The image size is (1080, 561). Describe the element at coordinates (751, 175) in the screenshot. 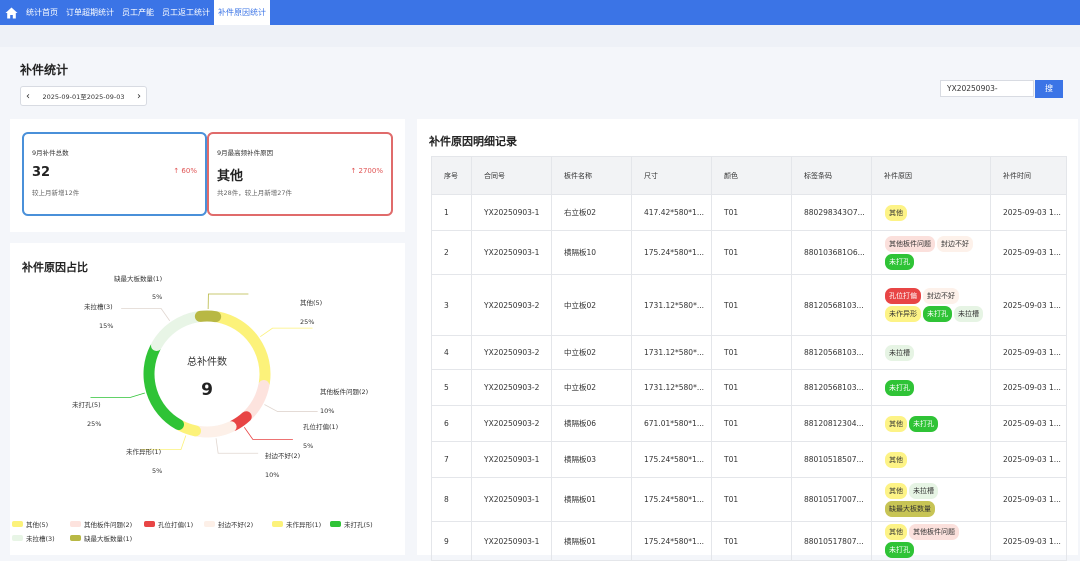

I see `col-header-color: 颜色` at that location.